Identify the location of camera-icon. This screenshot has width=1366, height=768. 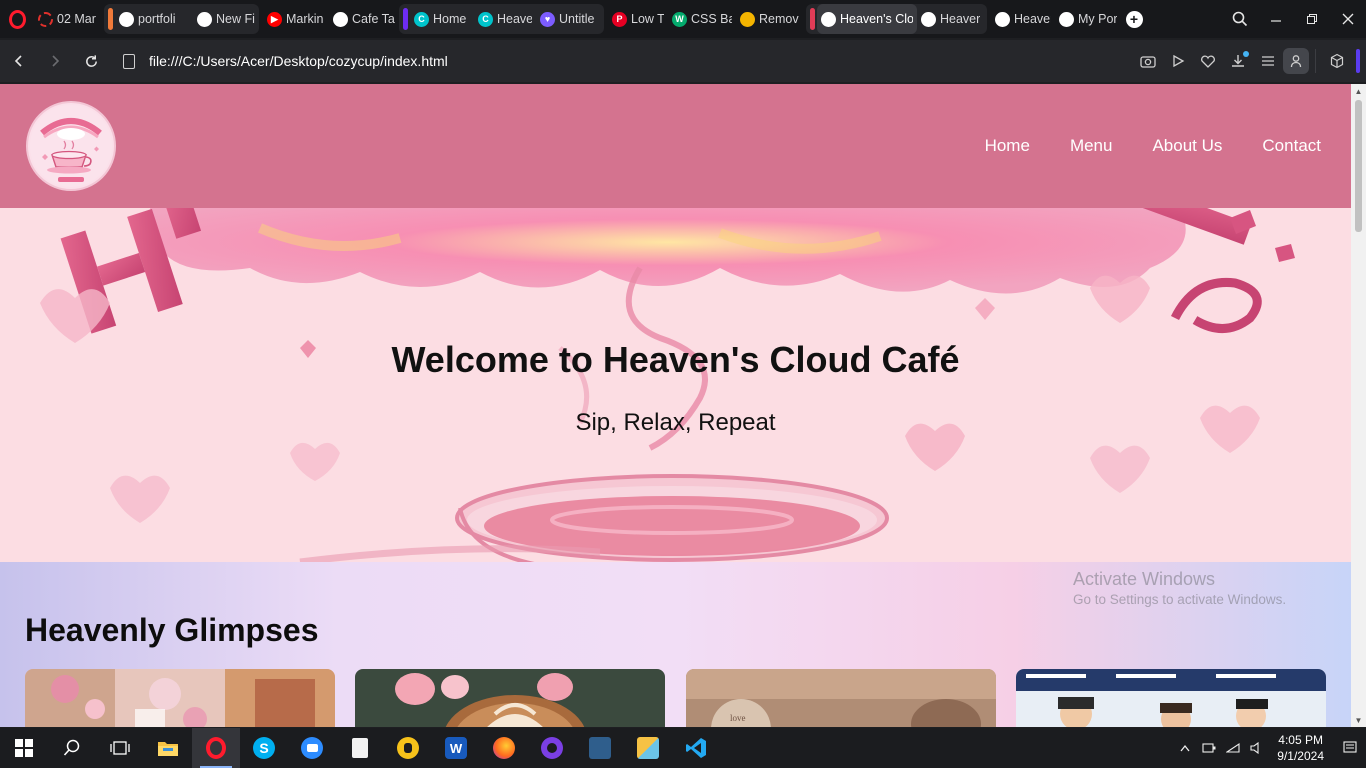
(1148, 62).